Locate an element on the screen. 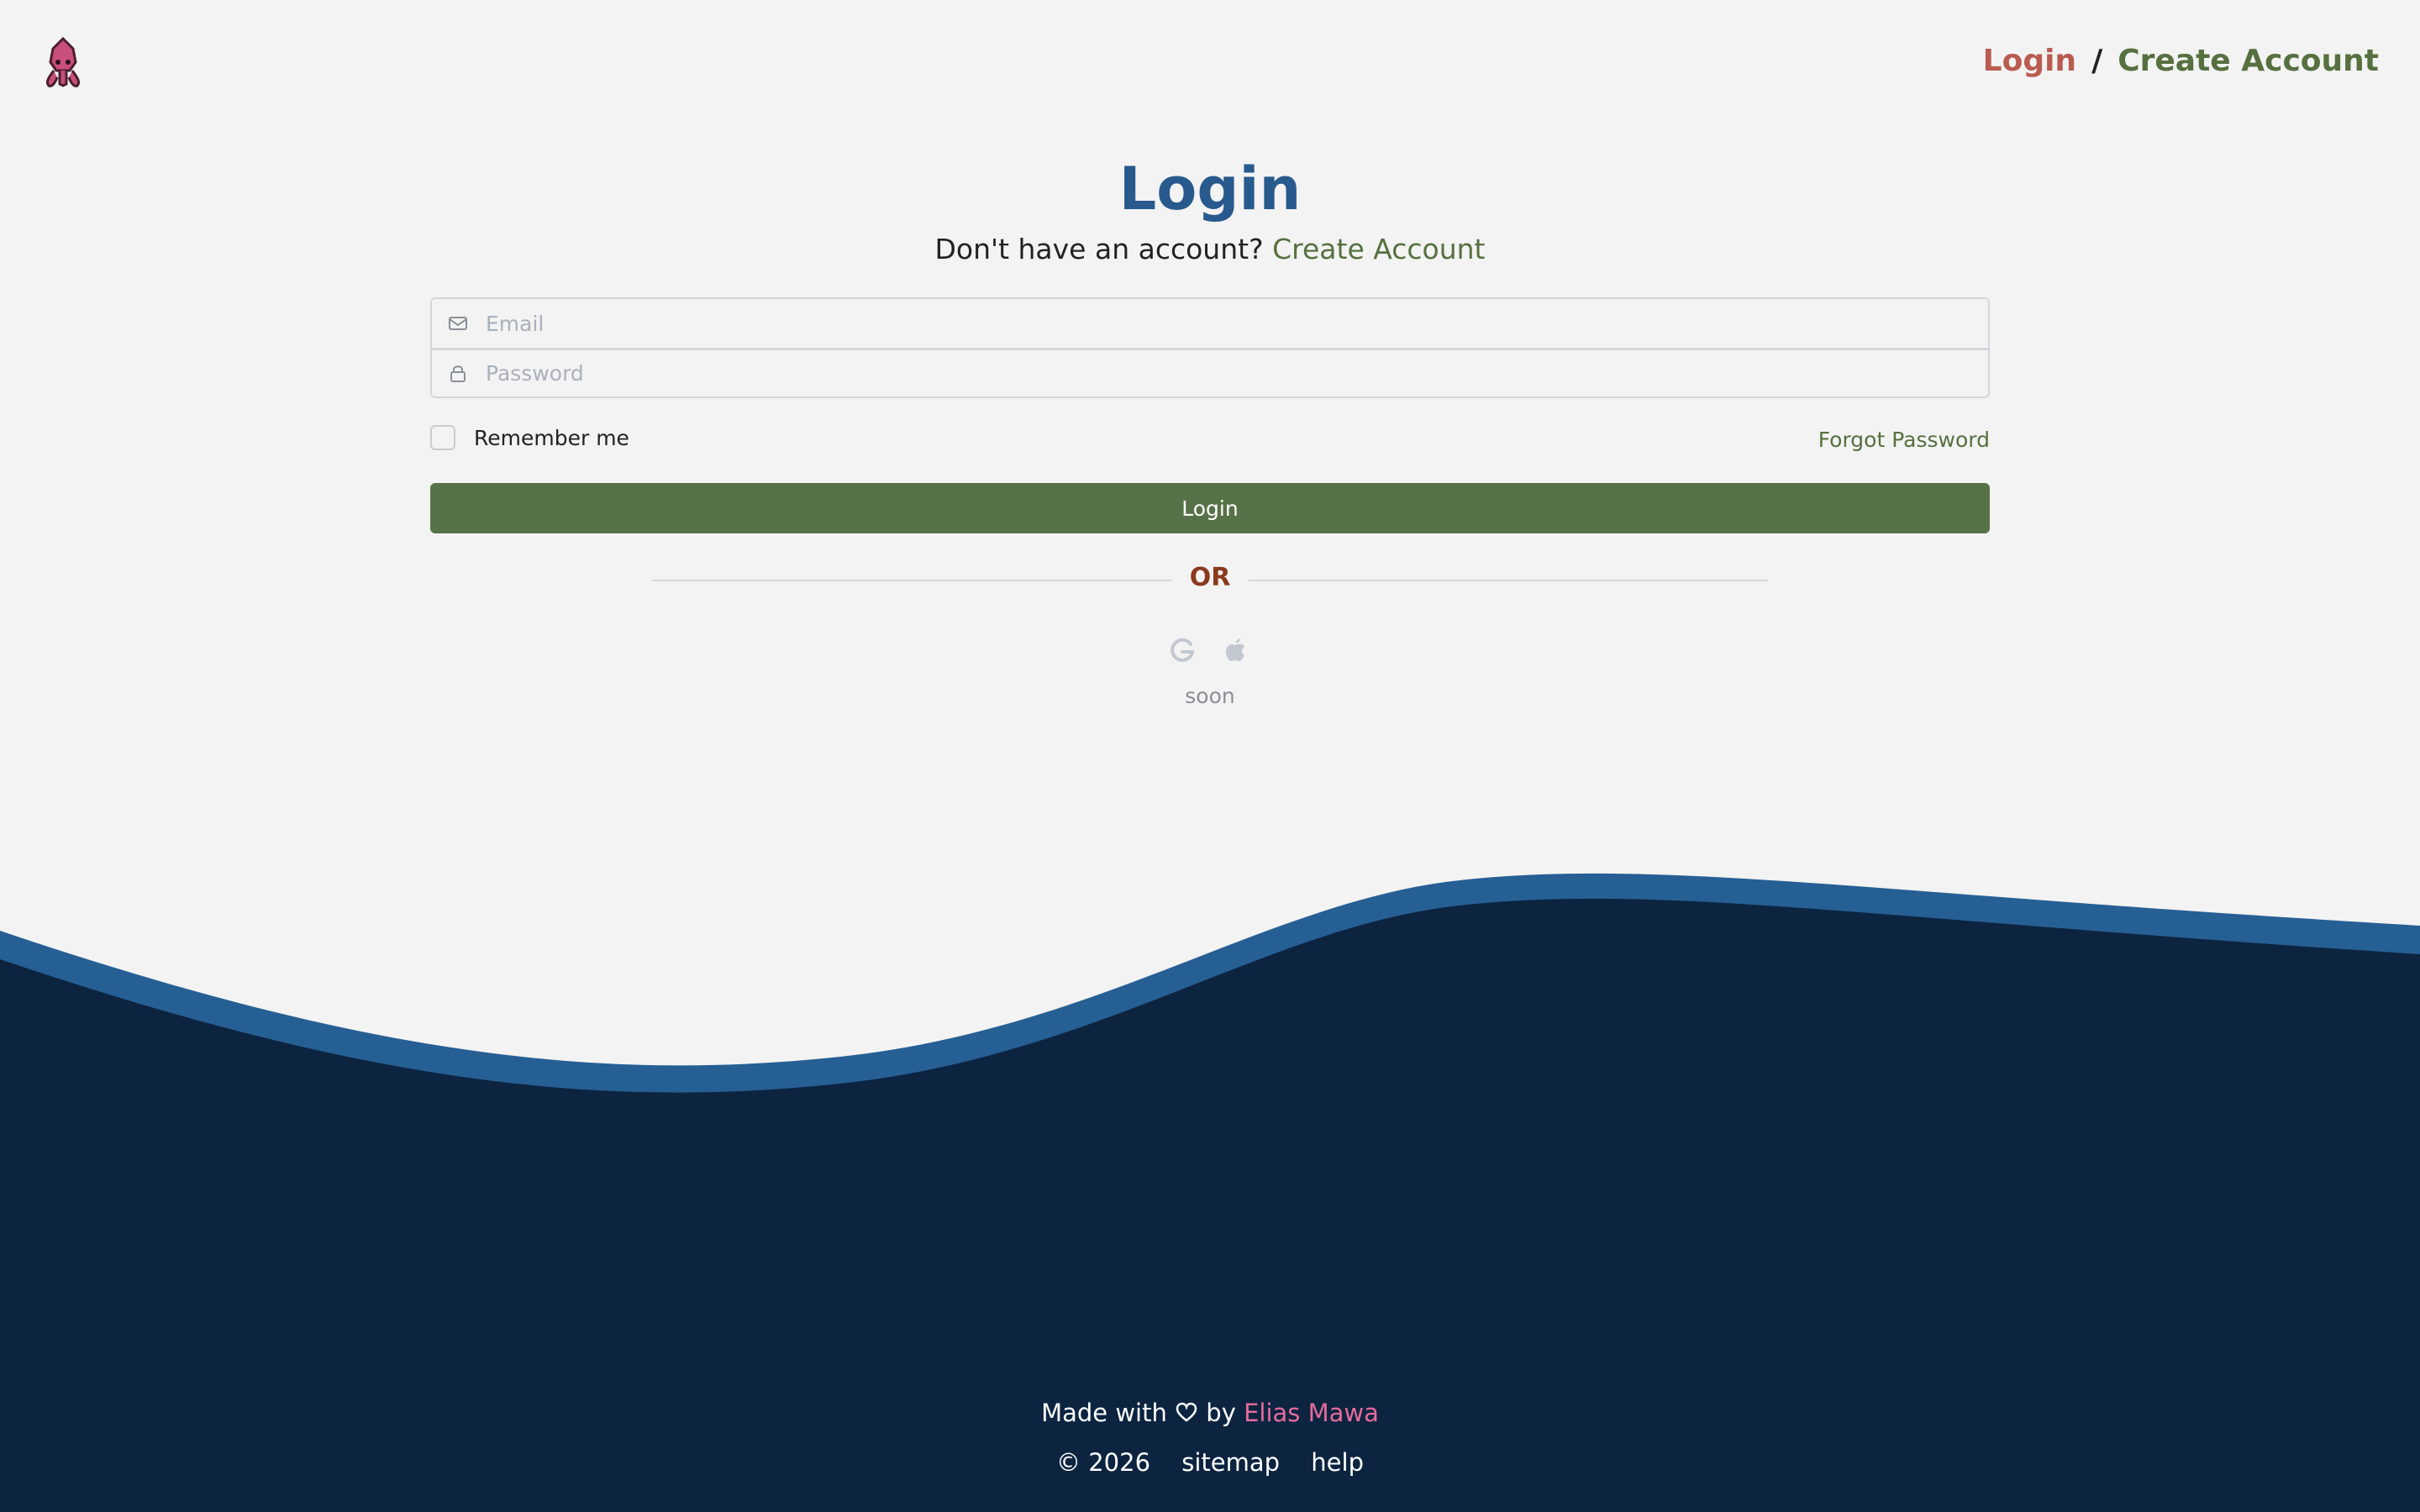 This screenshot has height=1512, width=2420. create-account-link: Create Account is located at coordinates (1378, 249).